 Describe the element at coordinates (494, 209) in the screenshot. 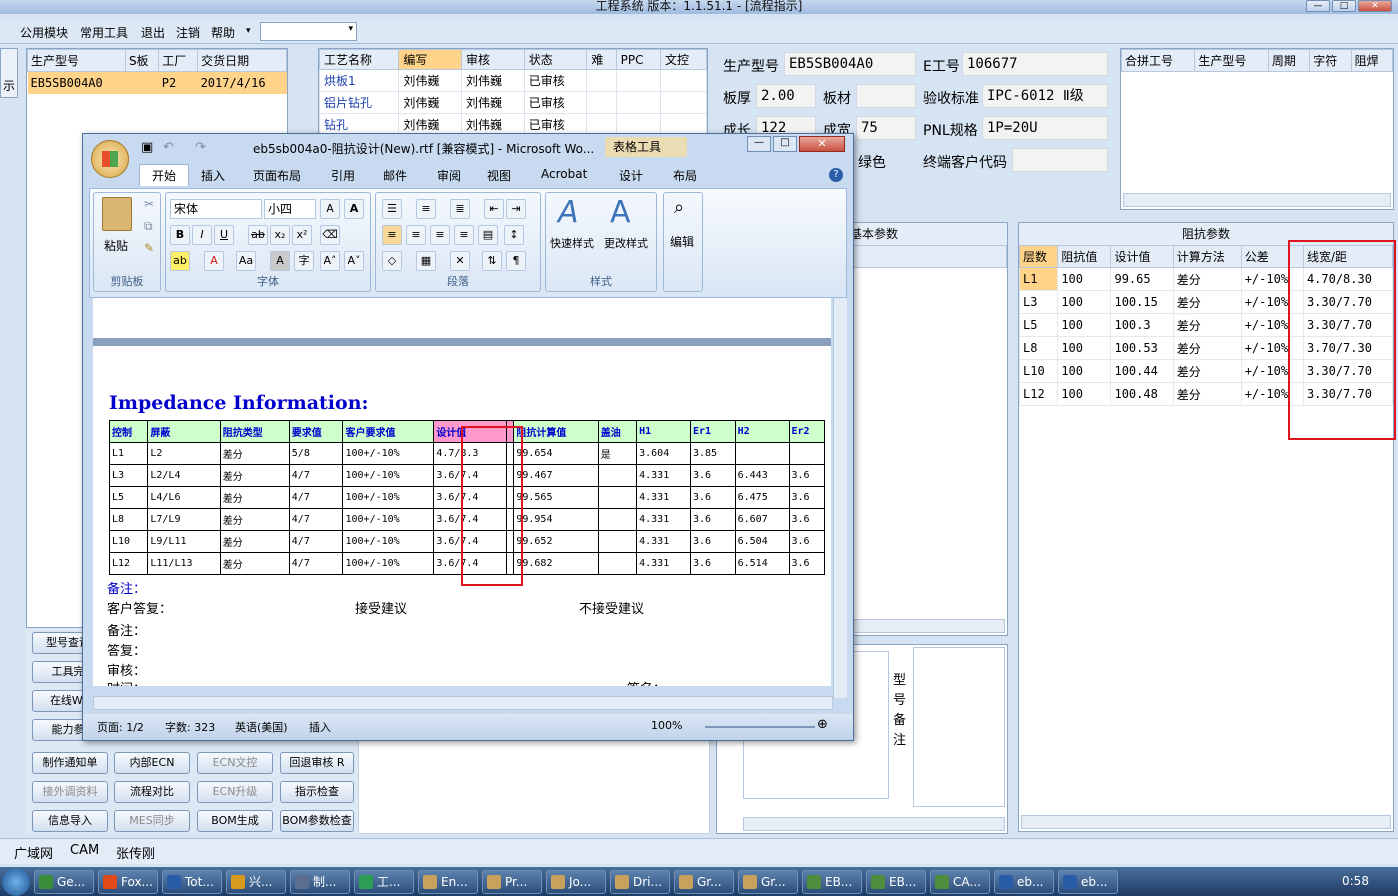

I see `decrease-indent-icon: ⇤` at that location.